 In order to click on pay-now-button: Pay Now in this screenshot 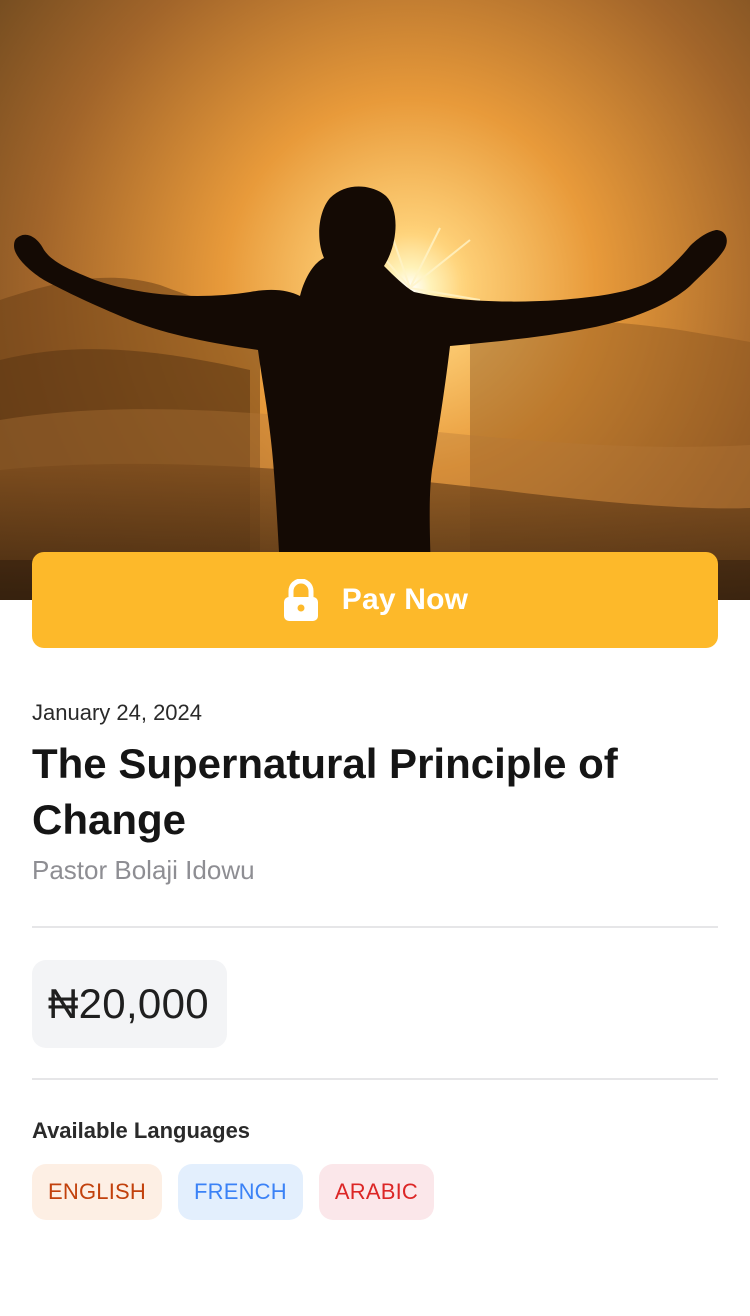, I will do `click(375, 600)`.